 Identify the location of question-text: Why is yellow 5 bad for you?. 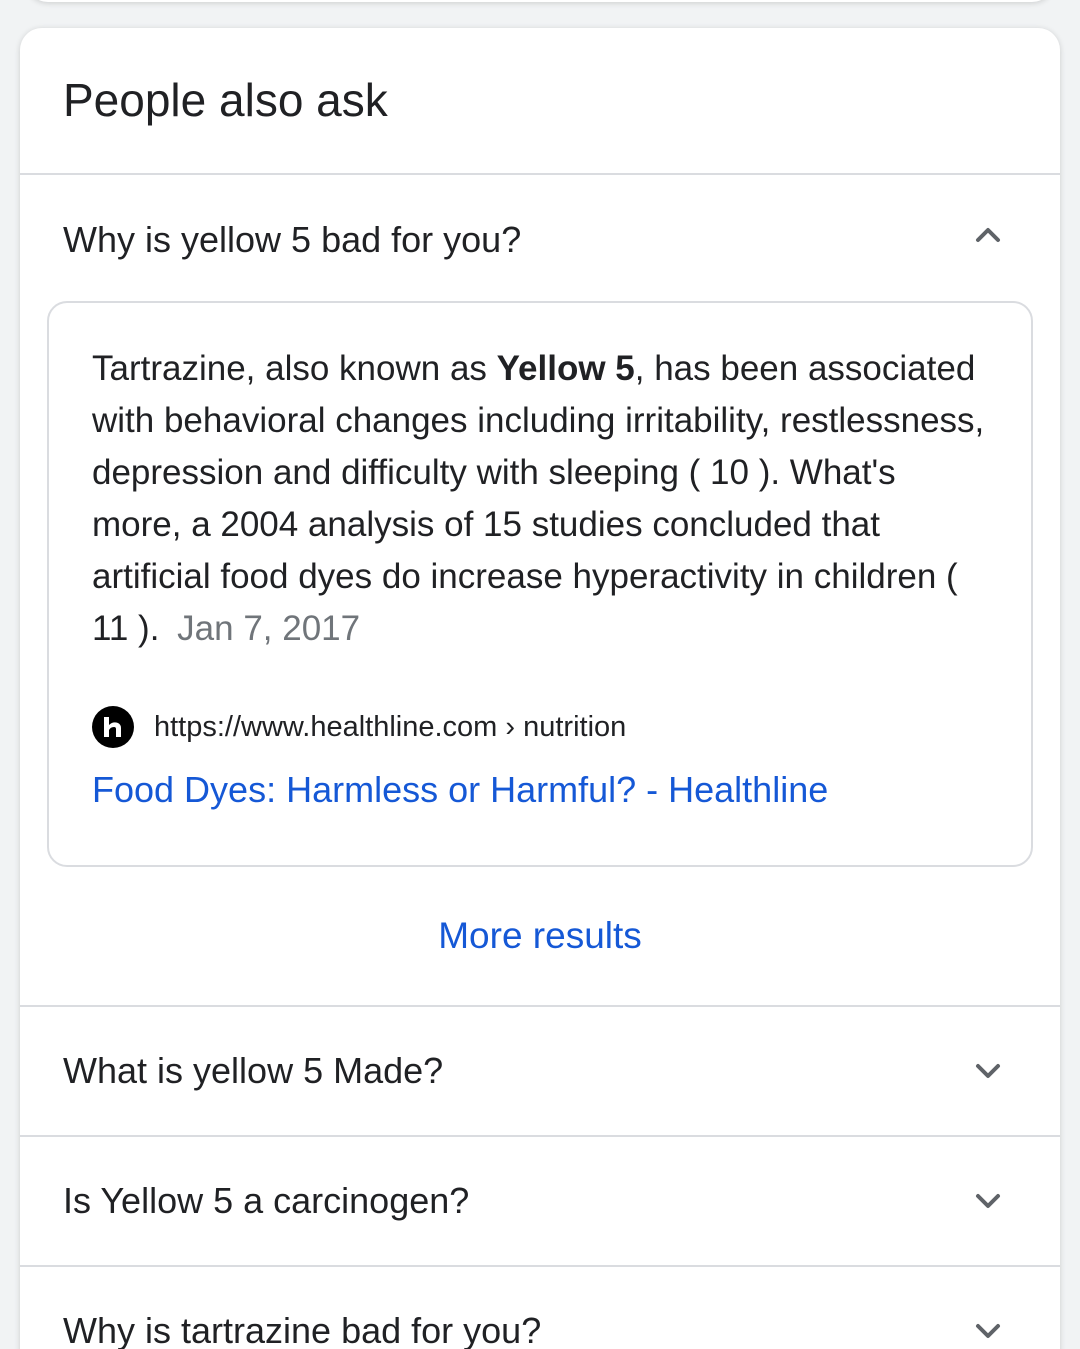
(292, 239).